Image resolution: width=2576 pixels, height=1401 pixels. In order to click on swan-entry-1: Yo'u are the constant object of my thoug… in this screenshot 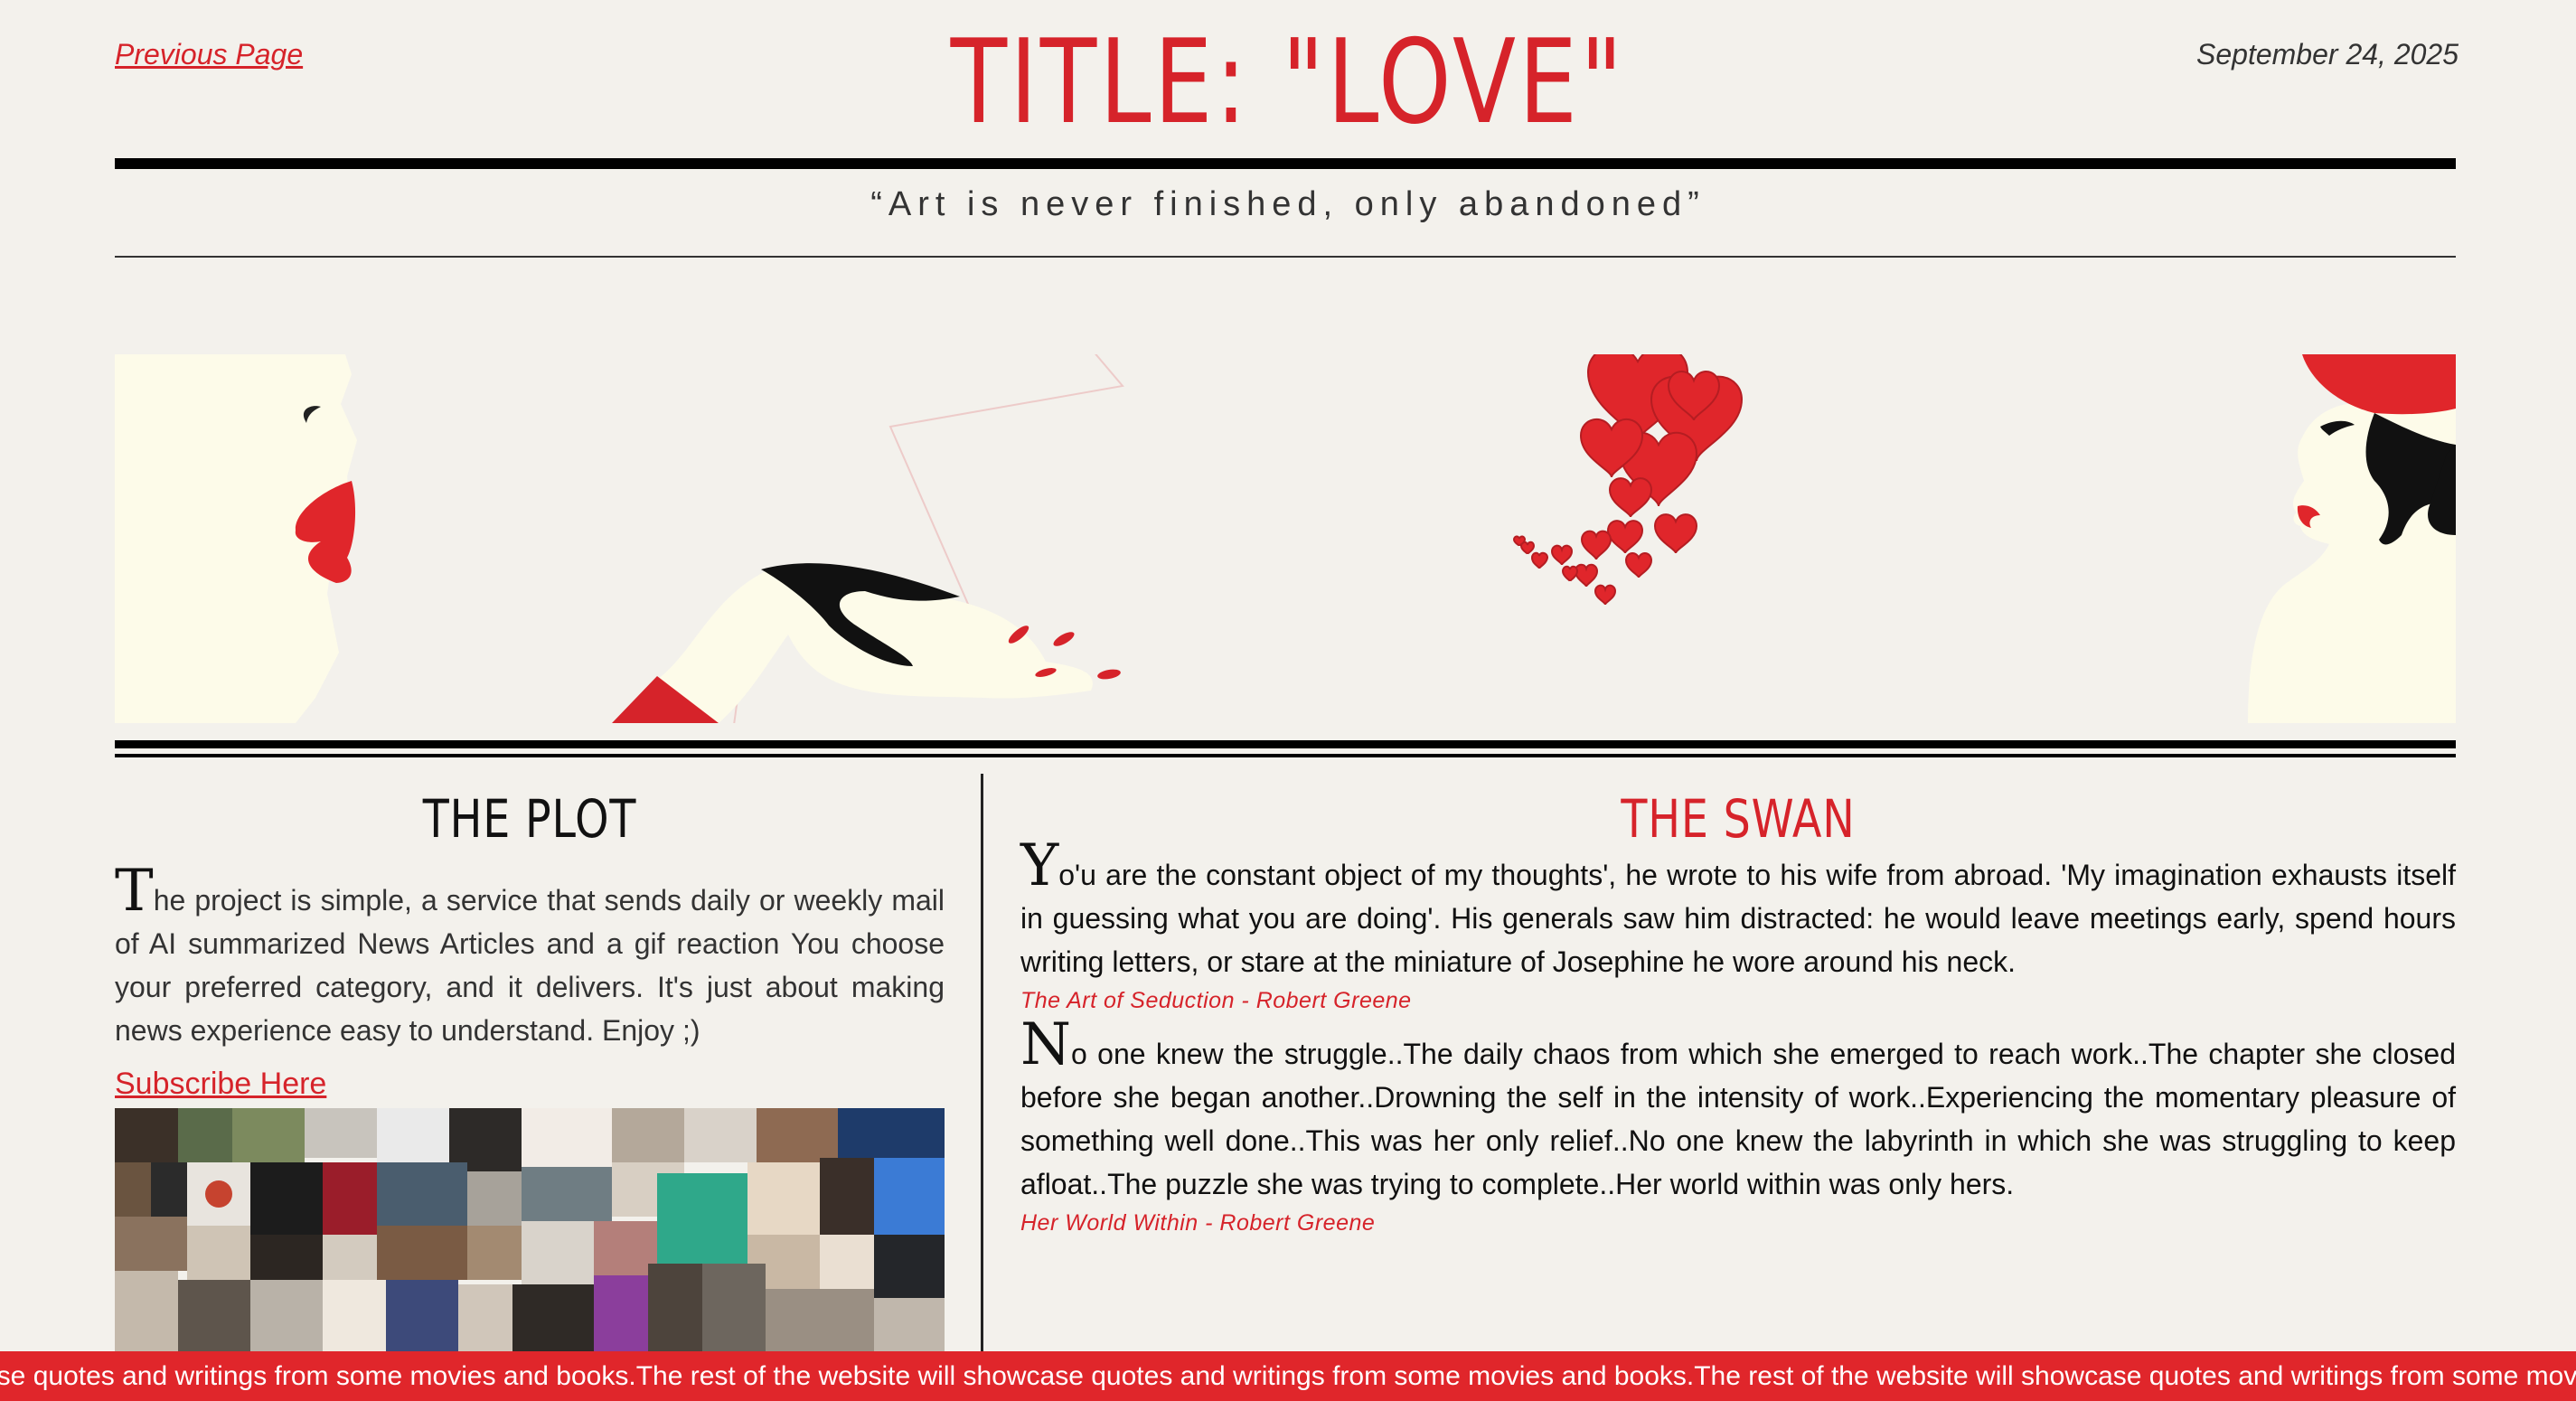, I will do `click(1738, 910)`.